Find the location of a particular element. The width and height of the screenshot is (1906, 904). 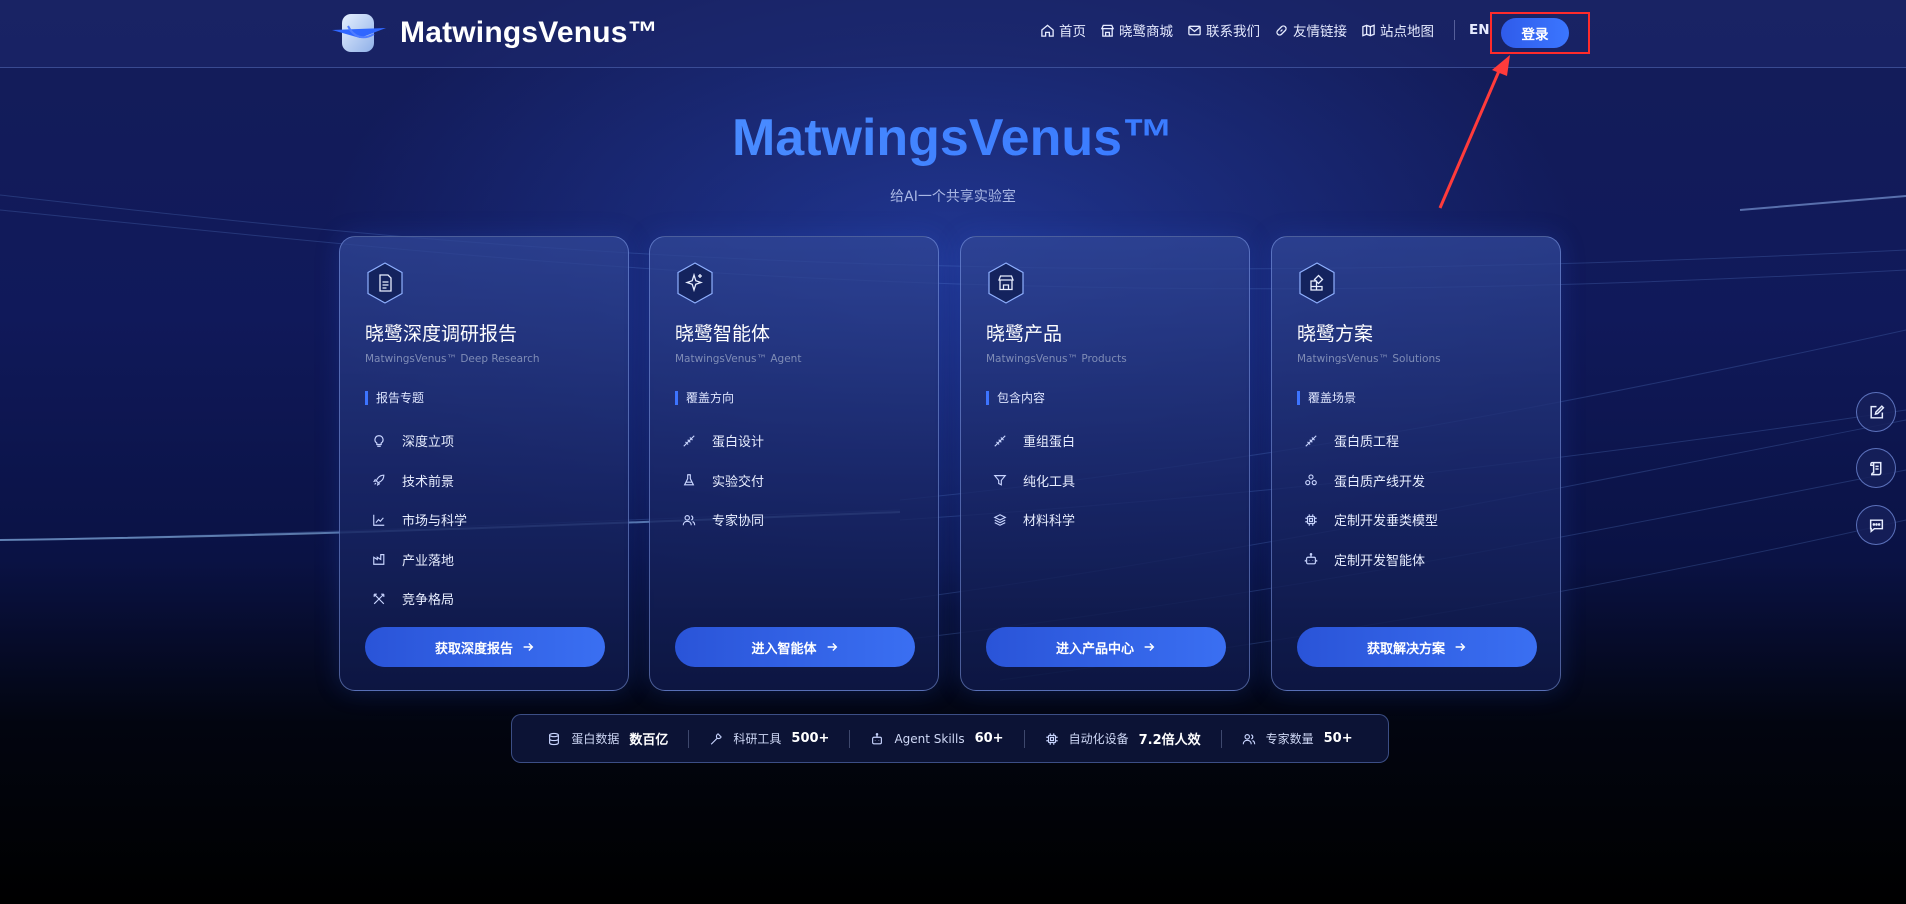

dna-icon is located at coordinates (1311, 441).